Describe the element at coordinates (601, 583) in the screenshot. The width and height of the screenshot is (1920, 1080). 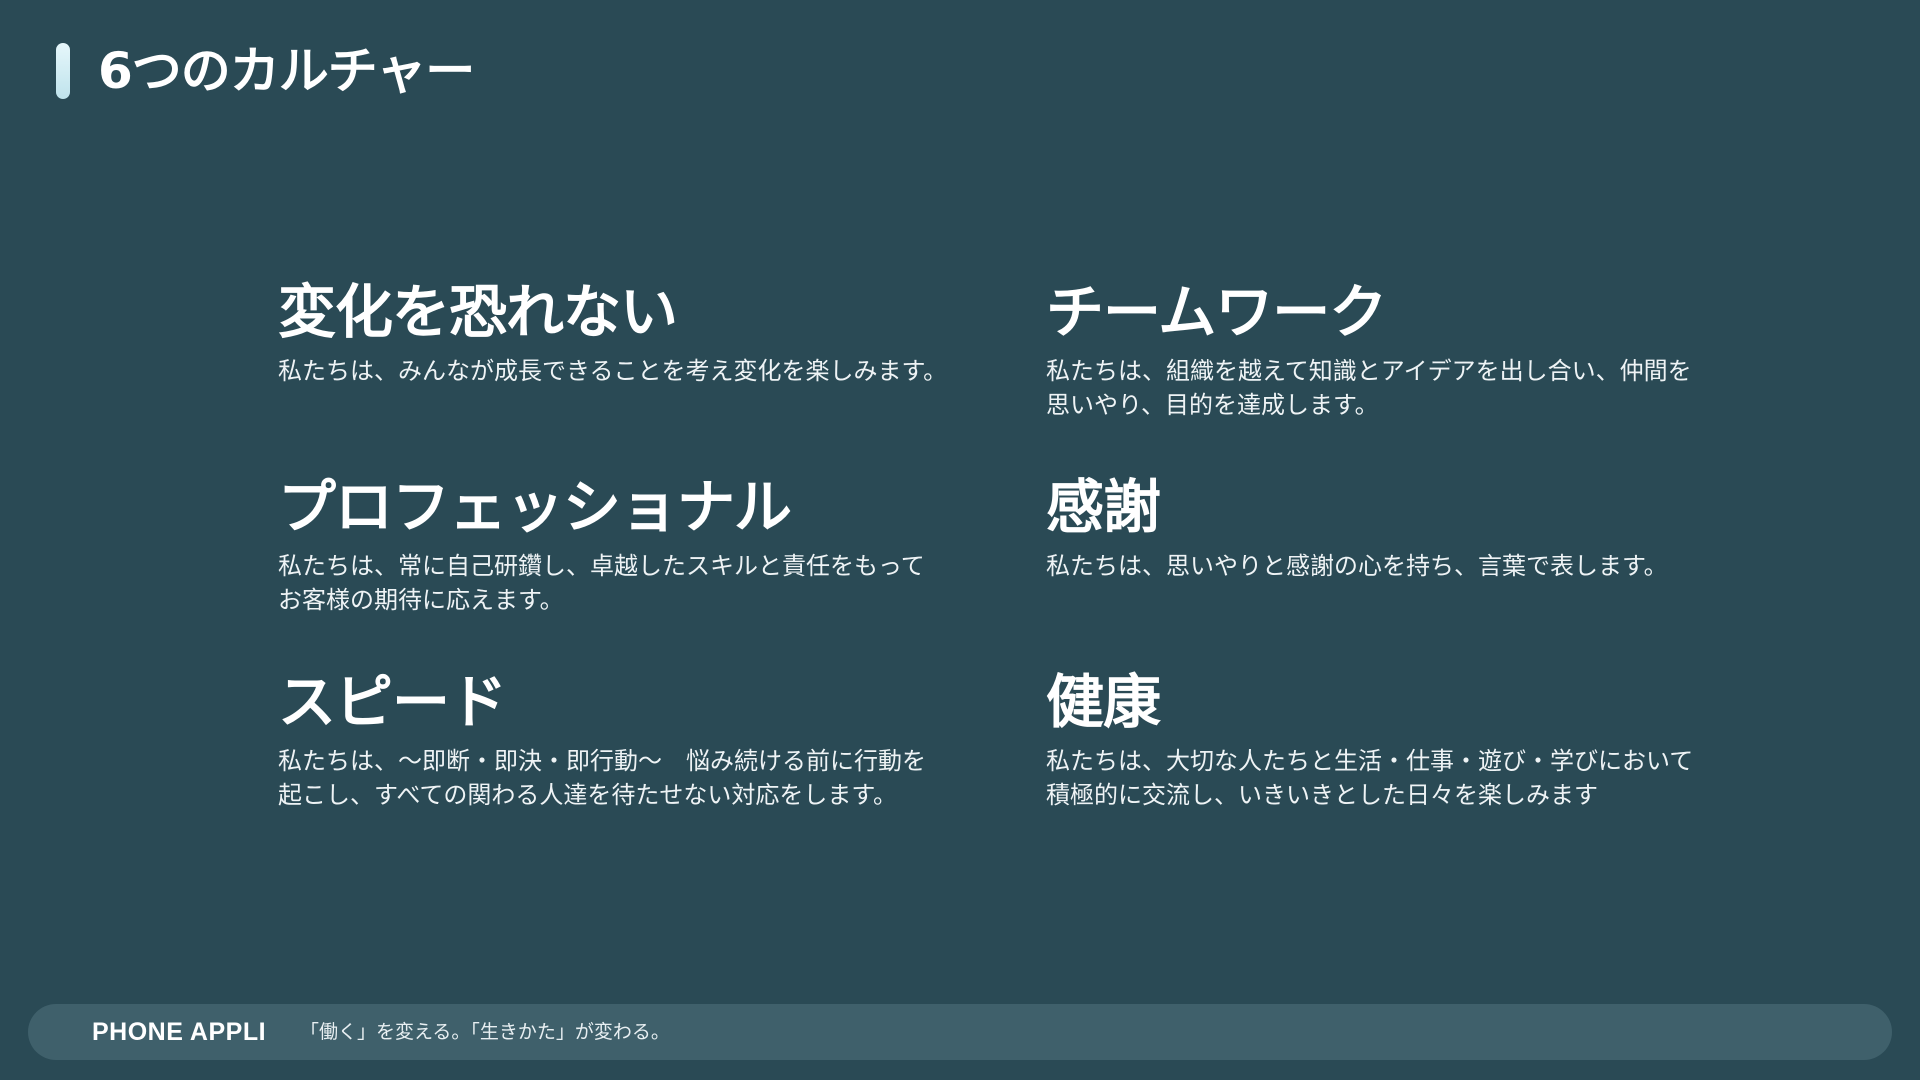
I see `culture-description: 私たちは、常に自己研鑽し、卓越したスキルと責任をもって お客様の期待に応えます。` at that location.